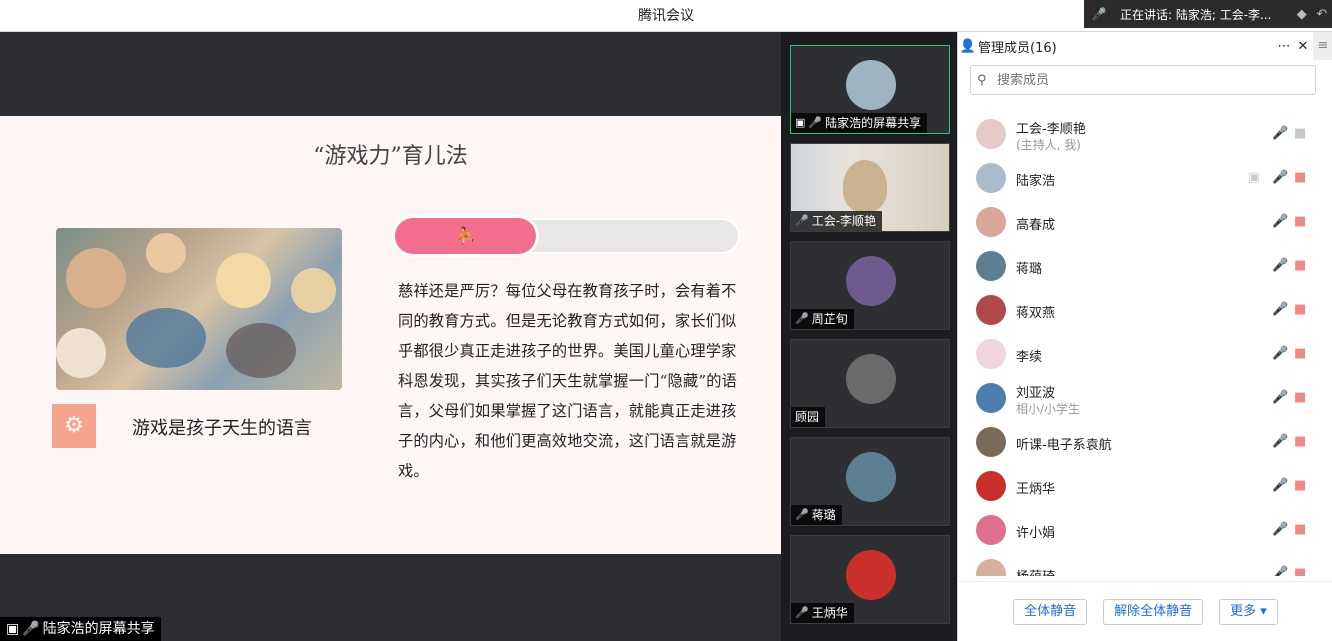 Image resolution: width=1332 pixels, height=641 pixels. Describe the element at coordinates (1145, 530) in the screenshot. I see `member-row: 许小娟 🎤 ■` at that location.